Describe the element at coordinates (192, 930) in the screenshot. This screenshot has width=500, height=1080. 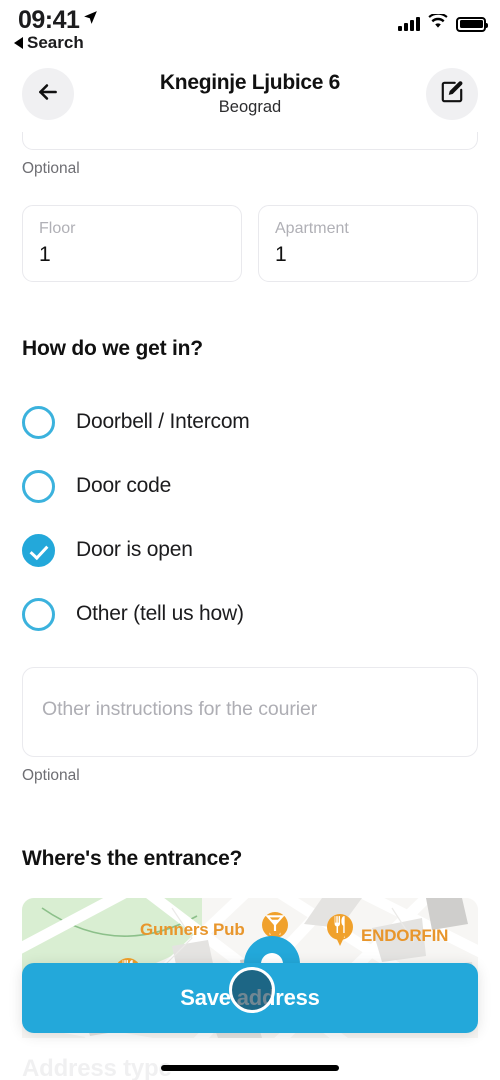
I see `map-poi-label-gunners-pub: Gunners Pub` at that location.